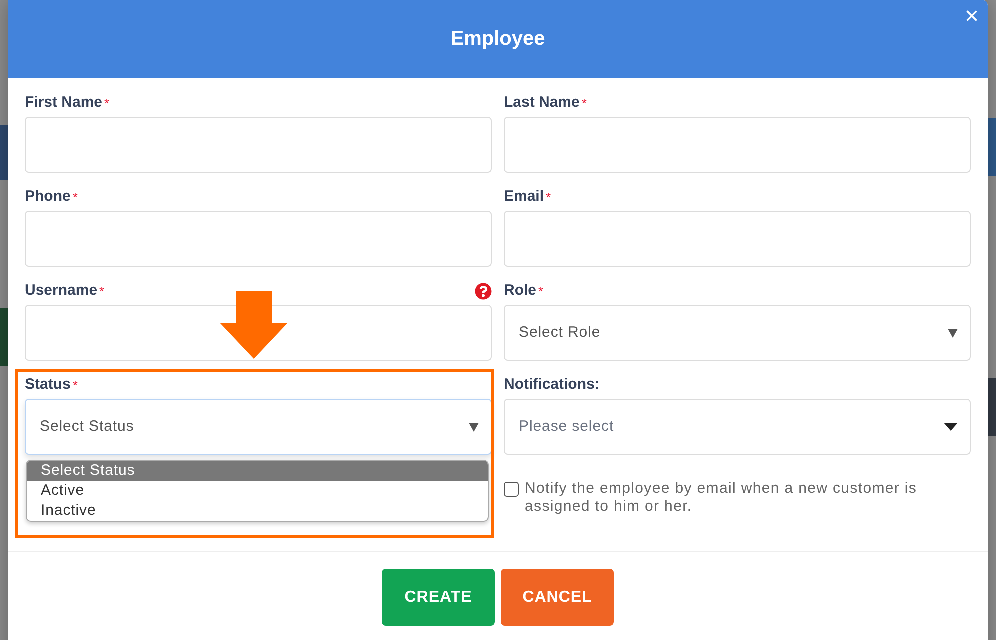 This screenshot has width=996, height=640. What do you see at coordinates (737, 427) in the screenshot?
I see `select-field: Please select` at bounding box center [737, 427].